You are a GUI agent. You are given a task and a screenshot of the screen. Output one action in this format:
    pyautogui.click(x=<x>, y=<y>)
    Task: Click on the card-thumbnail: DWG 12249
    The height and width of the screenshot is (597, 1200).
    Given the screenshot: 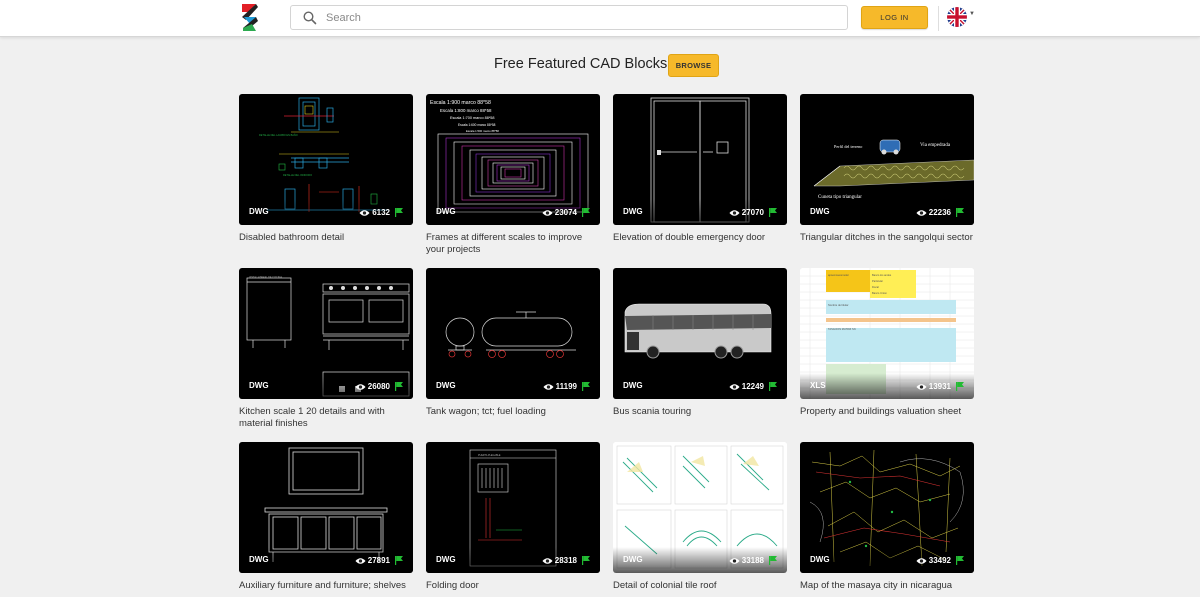 What is the action you would take?
    pyautogui.click(x=700, y=333)
    